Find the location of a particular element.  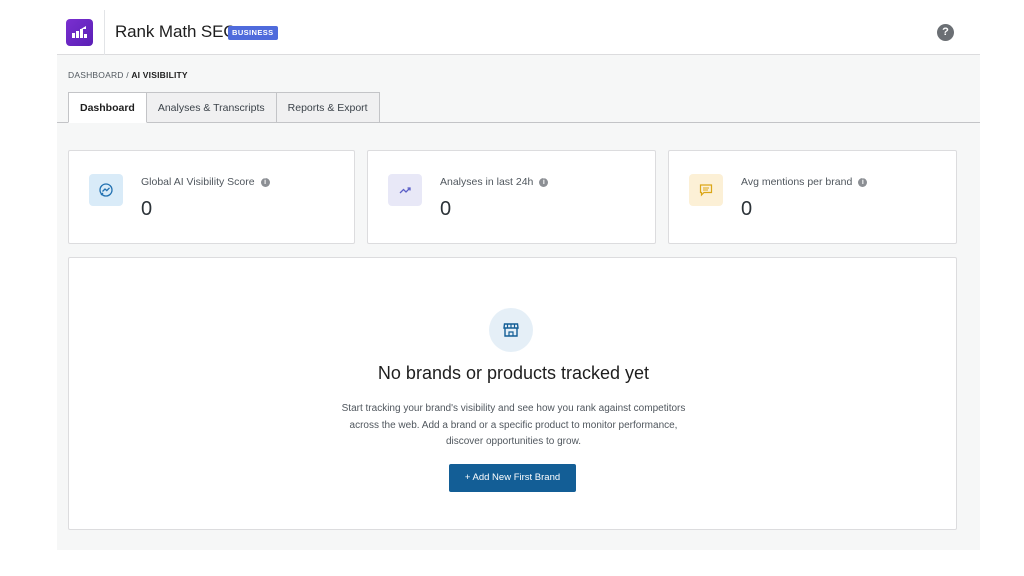

breadcrumb-root: DASHBOARD is located at coordinates (96, 75).